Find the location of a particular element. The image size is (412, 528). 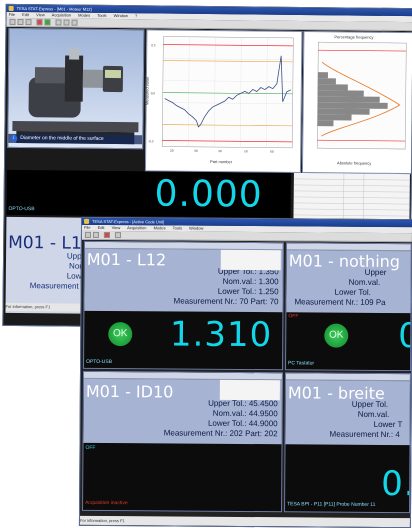

main-info-nom: Nom is located at coordinates (78, 266).